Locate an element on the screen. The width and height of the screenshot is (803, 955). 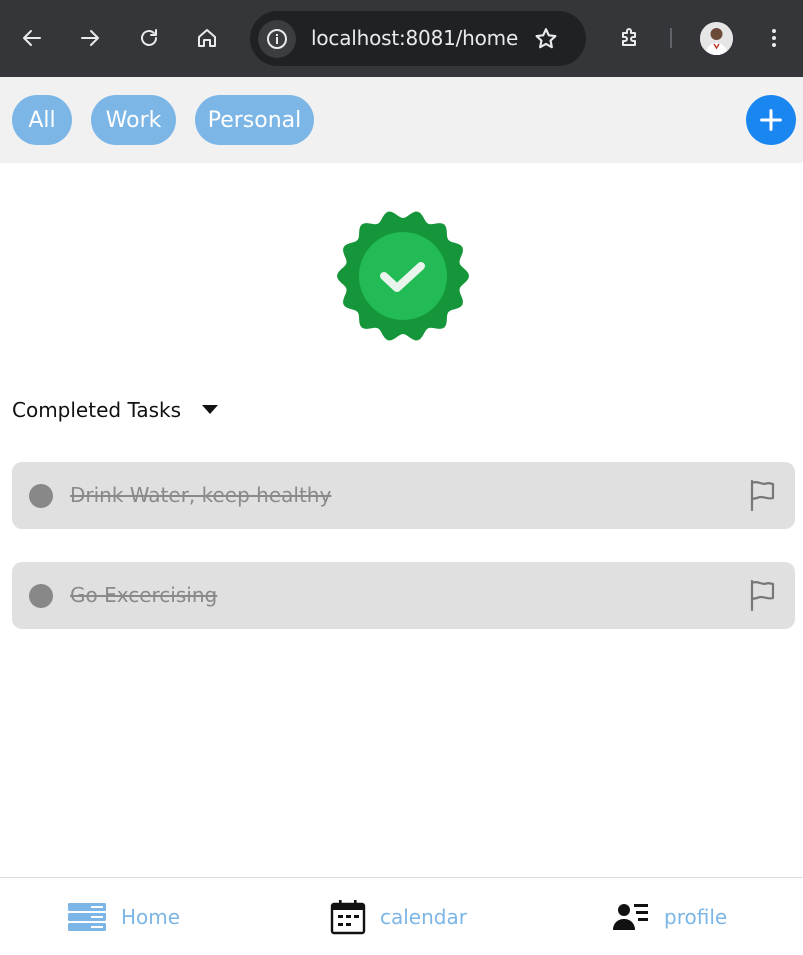
puzzle-icon is located at coordinates (629, 37).